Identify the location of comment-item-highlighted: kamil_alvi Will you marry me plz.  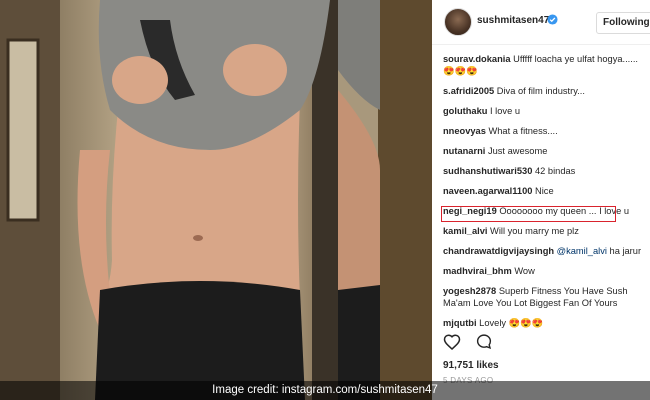
(545, 231).